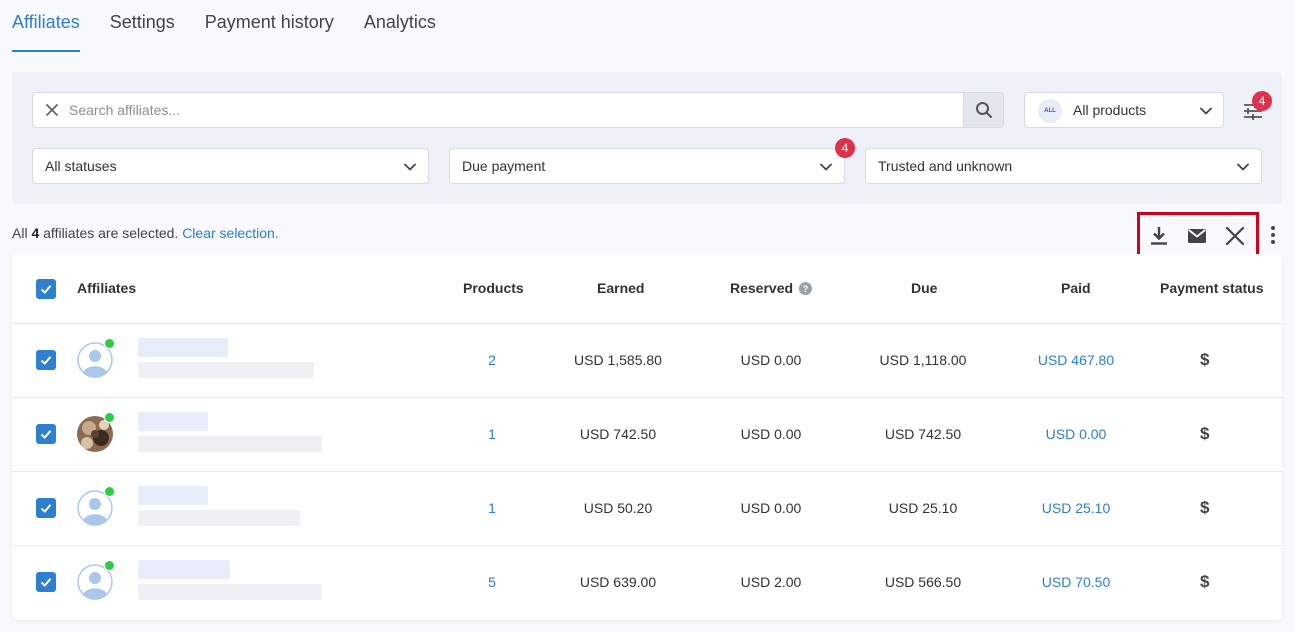 This screenshot has height=632, width=1294. What do you see at coordinates (1262, 101) in the screenshot?
I see `filter-count-badge: 4` at bounding box center [1262, 101].